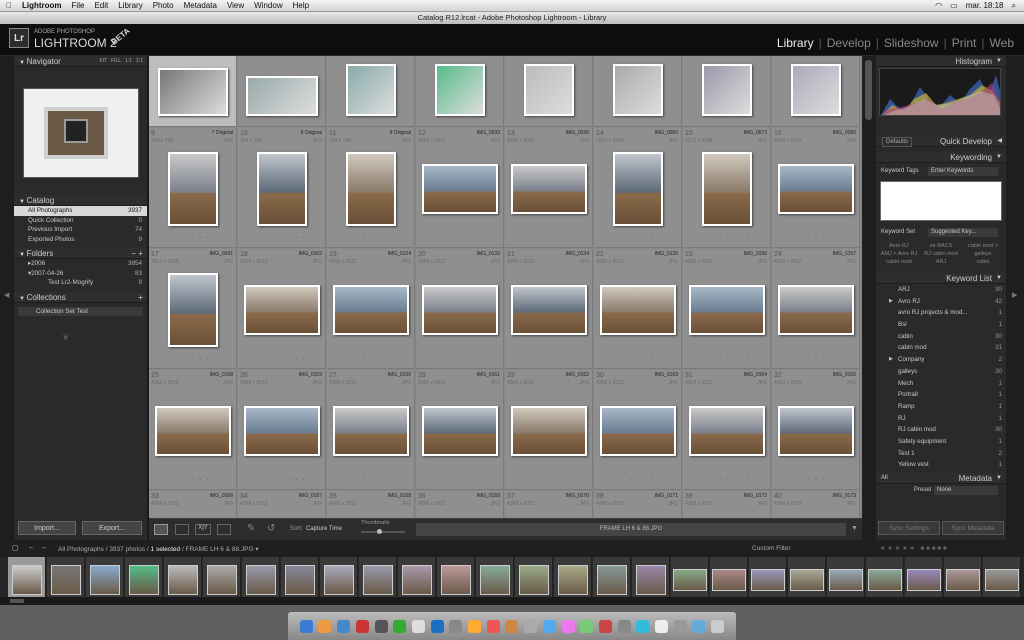 Image resolution: width=1024 pixels, height=640 pixels. Describe the element at coordinates (81, 133) in the screenshot. I see `navigator-preview` at that location.